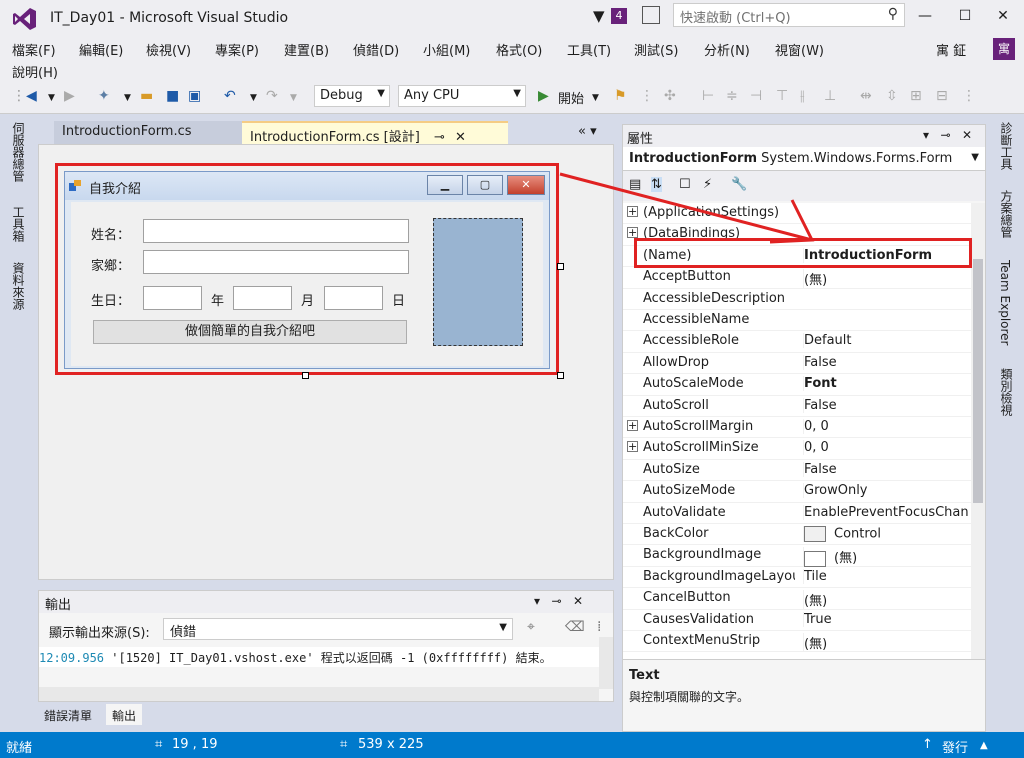 This screenshot has height=758, width=1024. I want to click on align-left-icon: ⊢, so click(708, 96).